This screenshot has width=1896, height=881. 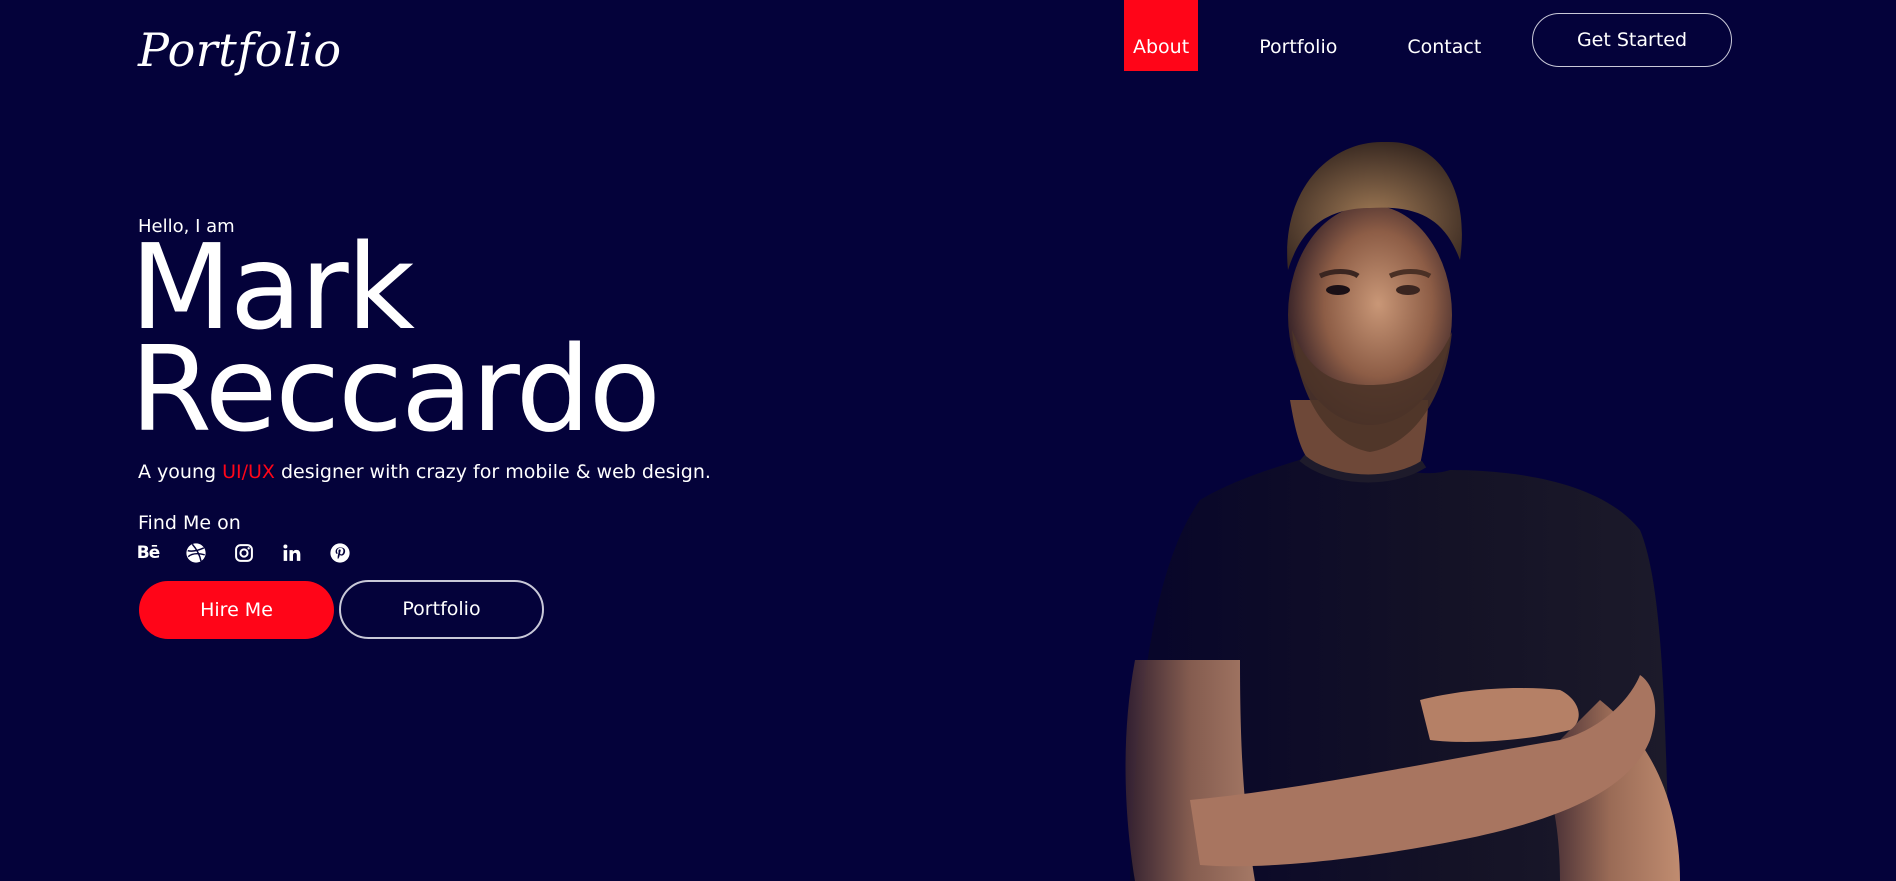 I want to click on logo: Portfolio, so click(x=240, y=50).